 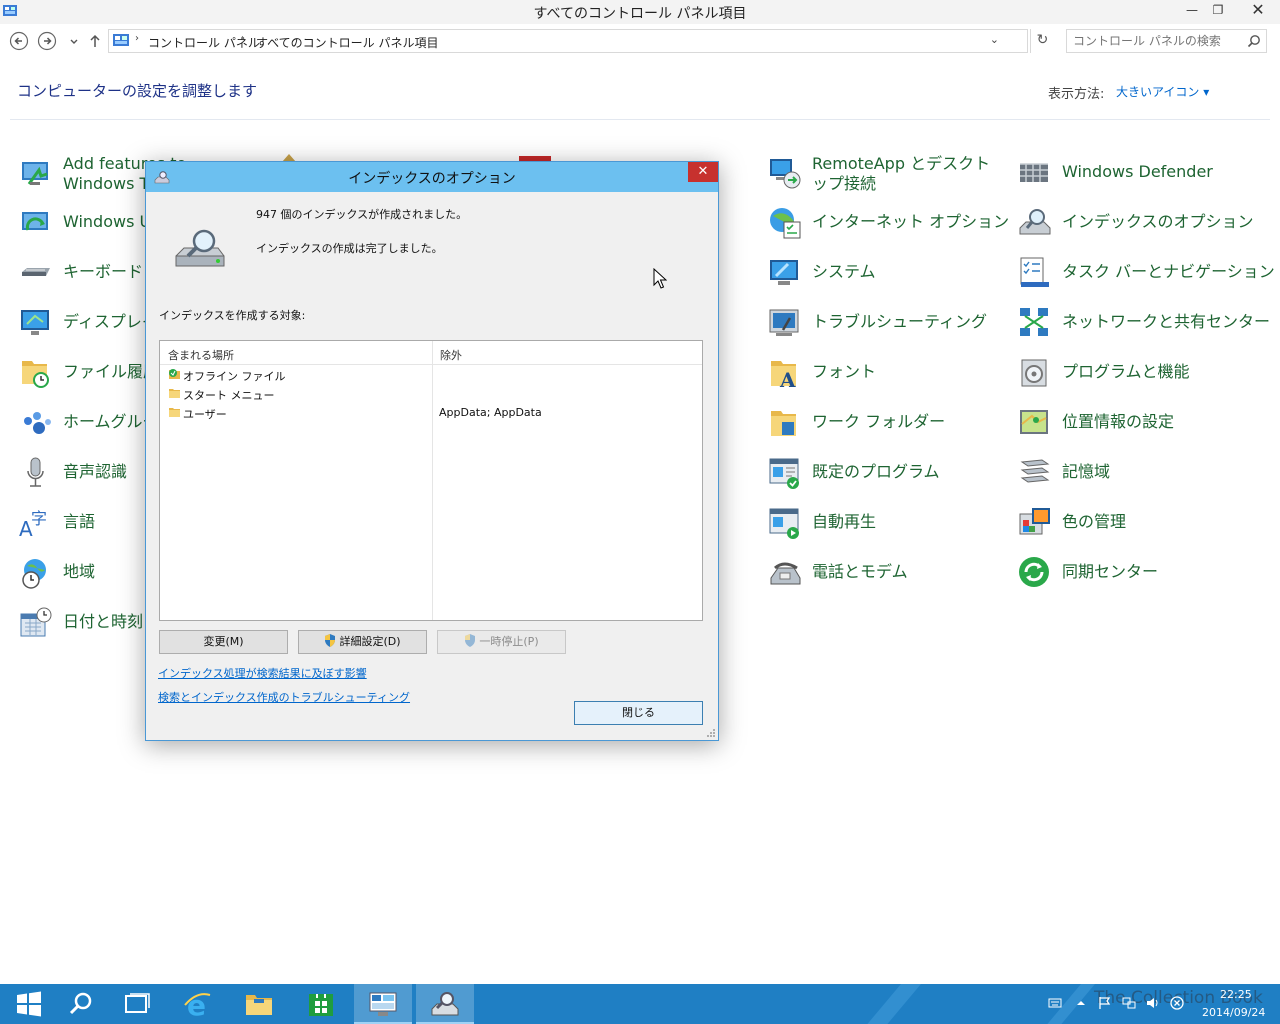 What do you see at coordinates (878, 326) in the screenshot?
I see `cp-item-troubleshooting: トラブルシューティング` at bounding box center [878, 326].